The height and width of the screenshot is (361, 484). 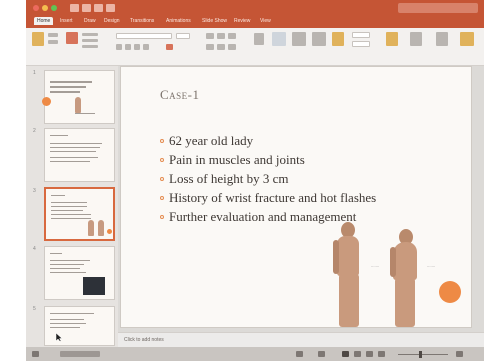 What do you see at coordinates (128, 47) in the screenshot?
I see `italic-icon` at bounding box center [128, 47].